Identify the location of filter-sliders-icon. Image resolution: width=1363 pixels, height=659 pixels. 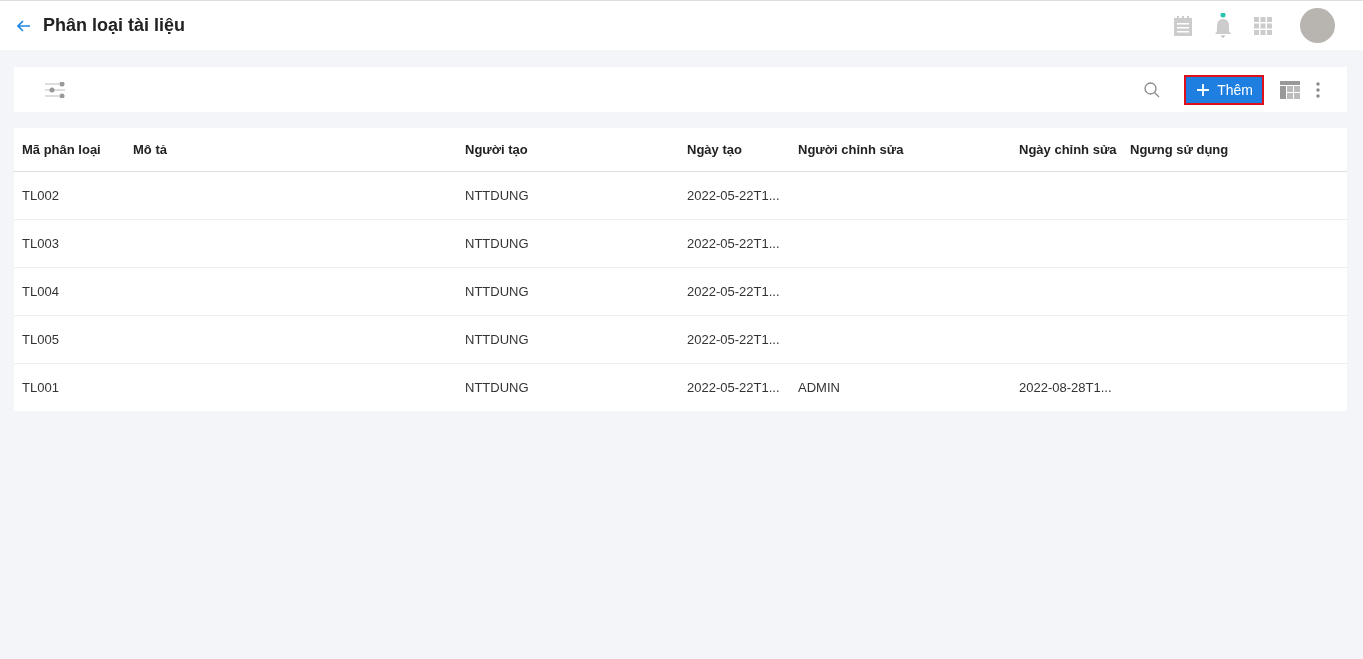
(55, 89).